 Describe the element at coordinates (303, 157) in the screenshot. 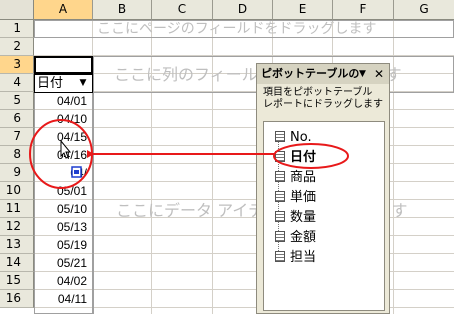

I see `field-label: 日付` at that location.